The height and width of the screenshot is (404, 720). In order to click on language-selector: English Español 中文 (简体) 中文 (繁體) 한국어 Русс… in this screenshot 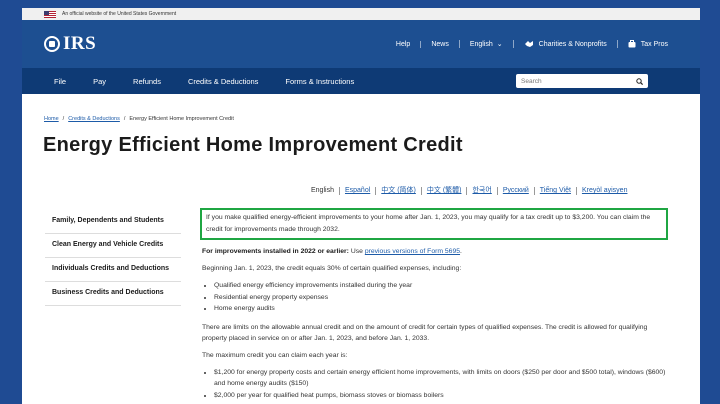, I will do `click(469, 191)`.